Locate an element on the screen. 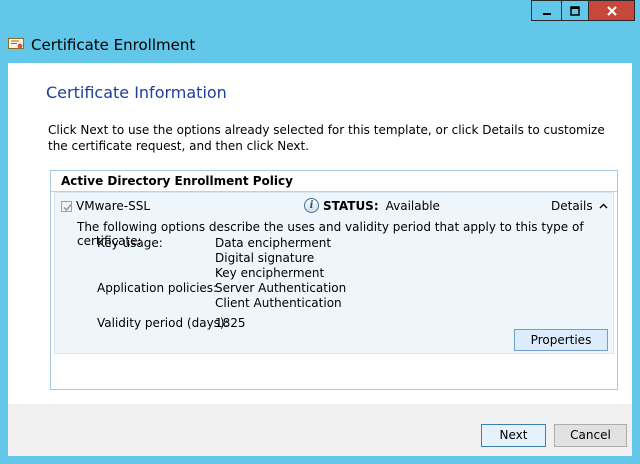 Image resolution: width=640 pixels, height=464 pixels. properties-button: Properties is located at coordinates (561, 340).